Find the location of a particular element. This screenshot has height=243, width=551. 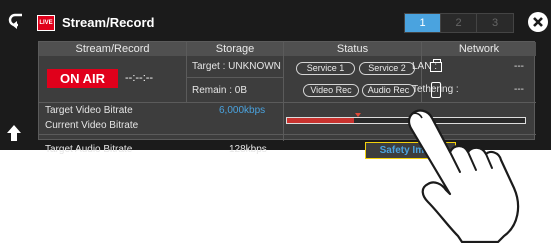

target-video-bitrate-label: Target Video Bitrate is located at coordinates (89, 110).